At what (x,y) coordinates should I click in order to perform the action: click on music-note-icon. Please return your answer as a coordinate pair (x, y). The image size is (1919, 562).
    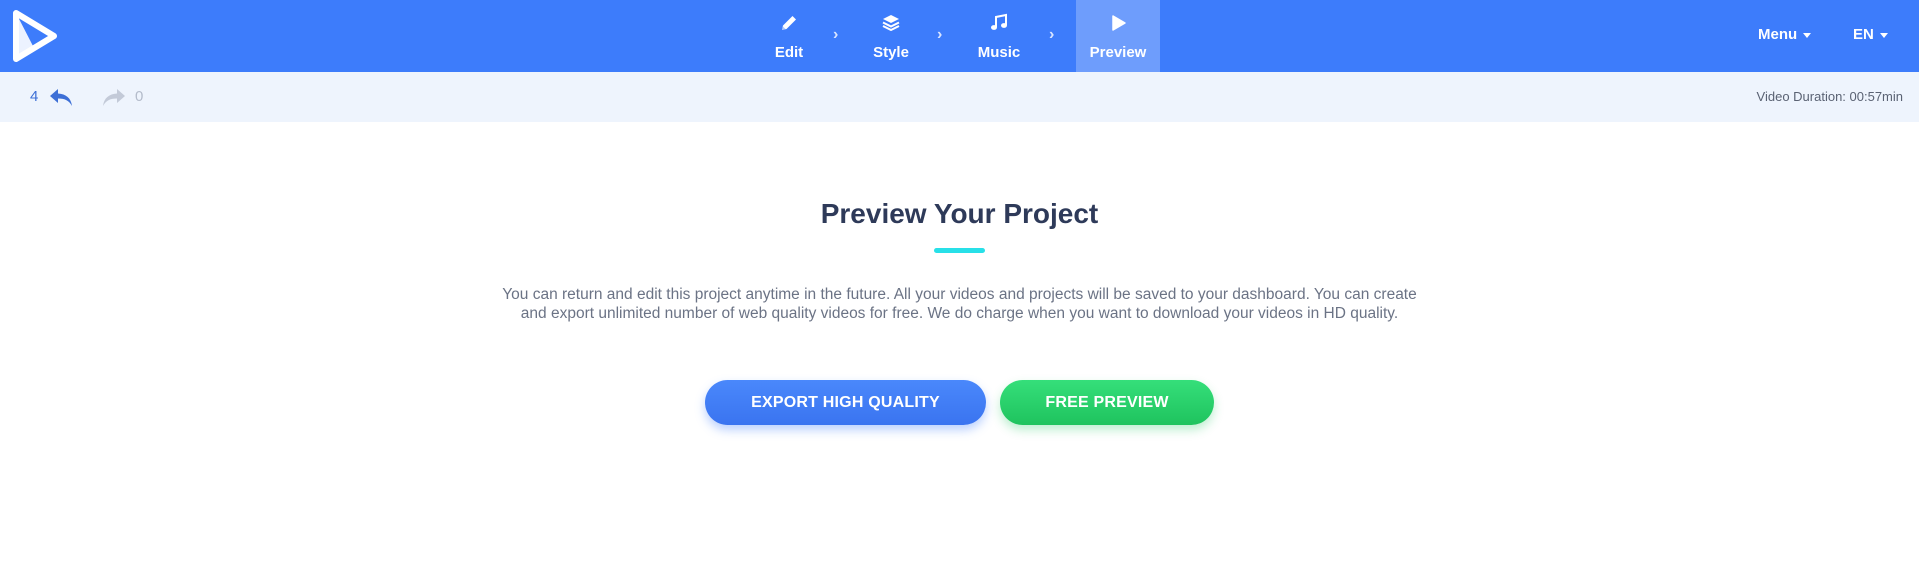
    Looking at the image, I should click on (999, 21).